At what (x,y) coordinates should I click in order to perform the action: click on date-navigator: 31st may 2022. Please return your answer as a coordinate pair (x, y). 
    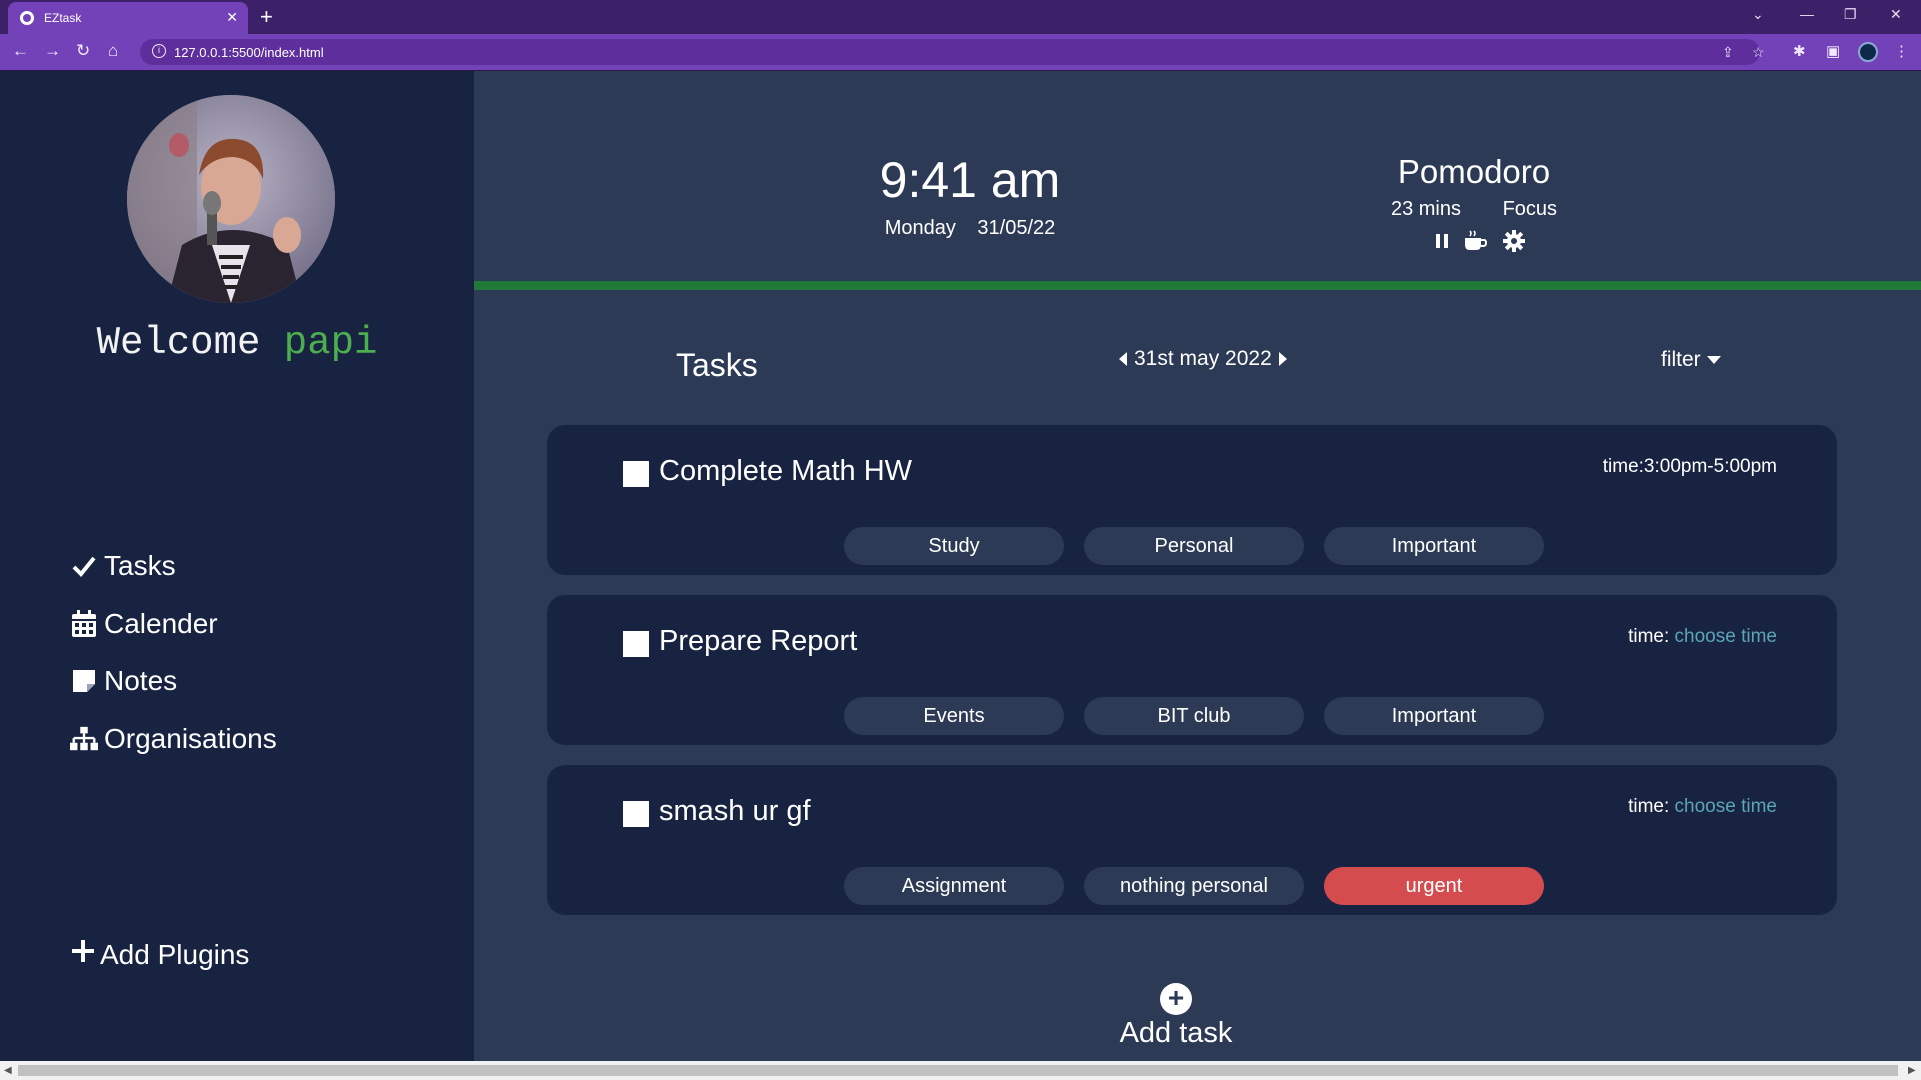
    Looking at the image, I should click on (1203, 359).